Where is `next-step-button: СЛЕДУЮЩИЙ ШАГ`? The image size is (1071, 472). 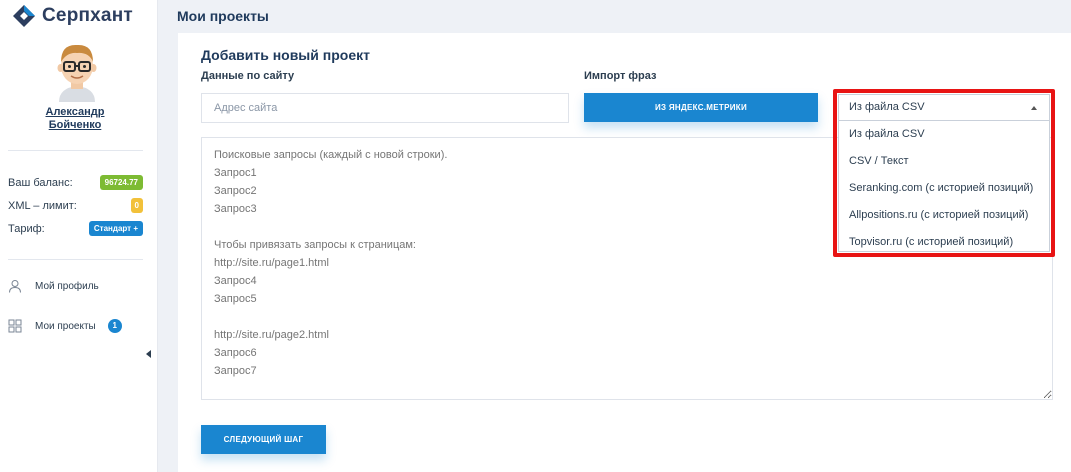 next-step-button: СЛЕДУЮЩИЙ ШАГ is located at coordinates (263, 439).